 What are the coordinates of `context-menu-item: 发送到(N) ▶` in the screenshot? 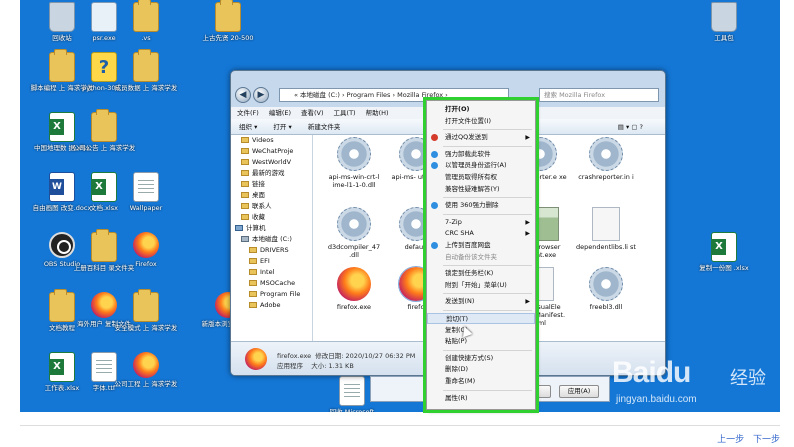 It's located at (481, 301).